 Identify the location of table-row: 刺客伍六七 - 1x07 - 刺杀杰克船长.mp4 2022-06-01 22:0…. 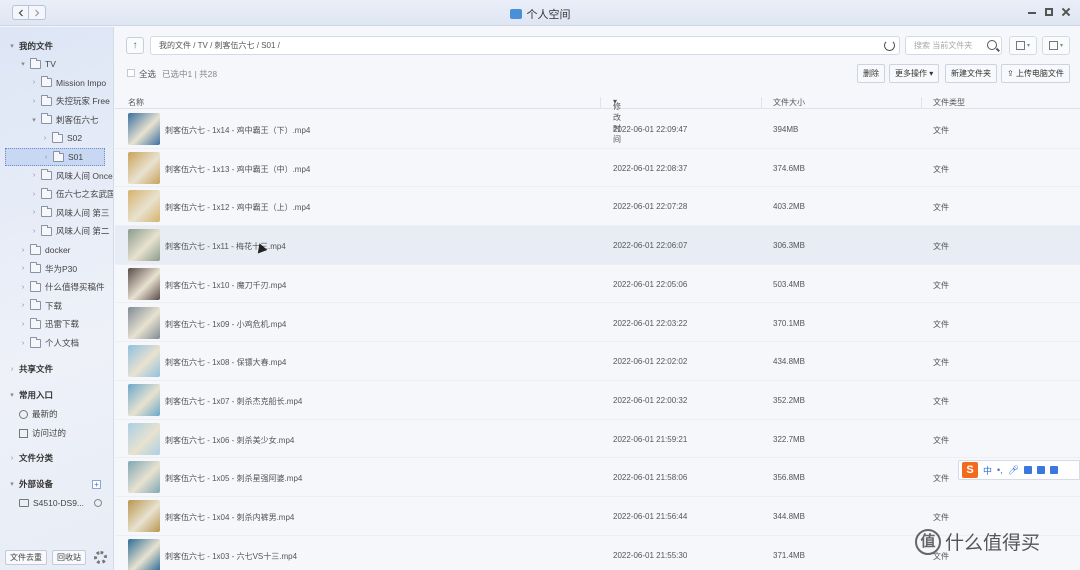
(597, 400).